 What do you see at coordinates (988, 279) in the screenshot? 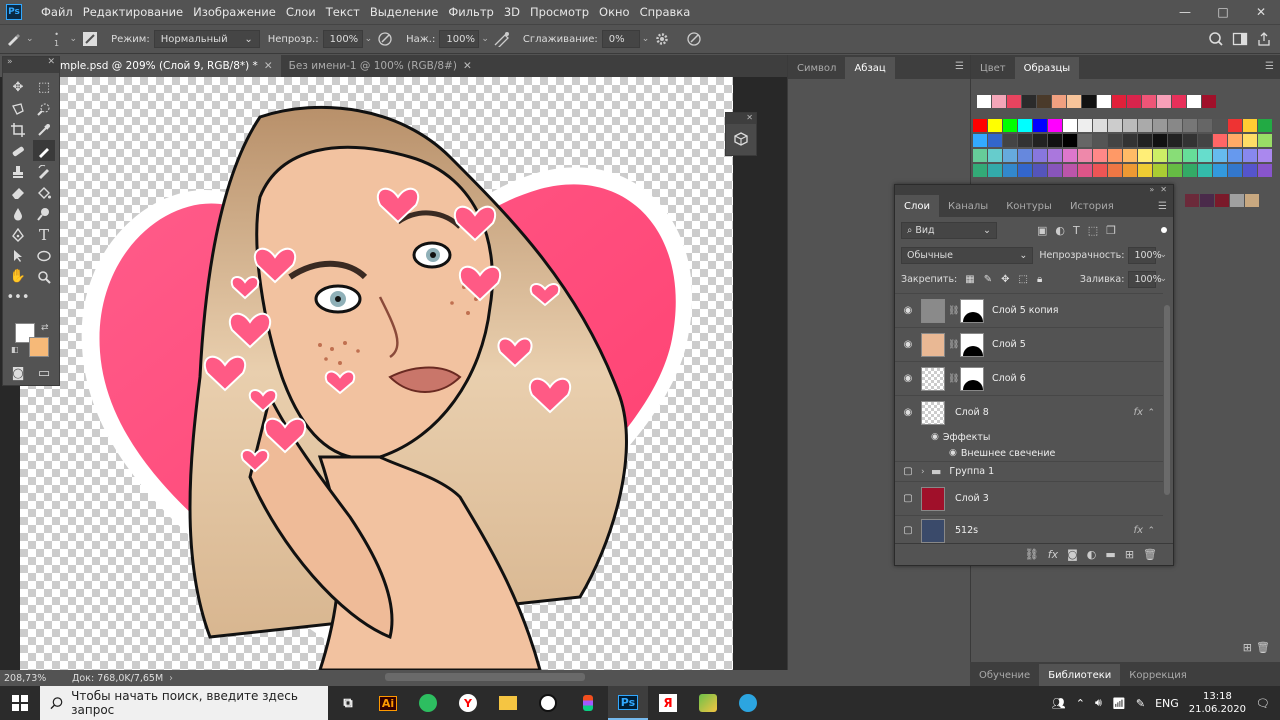
I see `lock-image-icon: ✎` at bounding box center [988, 279].